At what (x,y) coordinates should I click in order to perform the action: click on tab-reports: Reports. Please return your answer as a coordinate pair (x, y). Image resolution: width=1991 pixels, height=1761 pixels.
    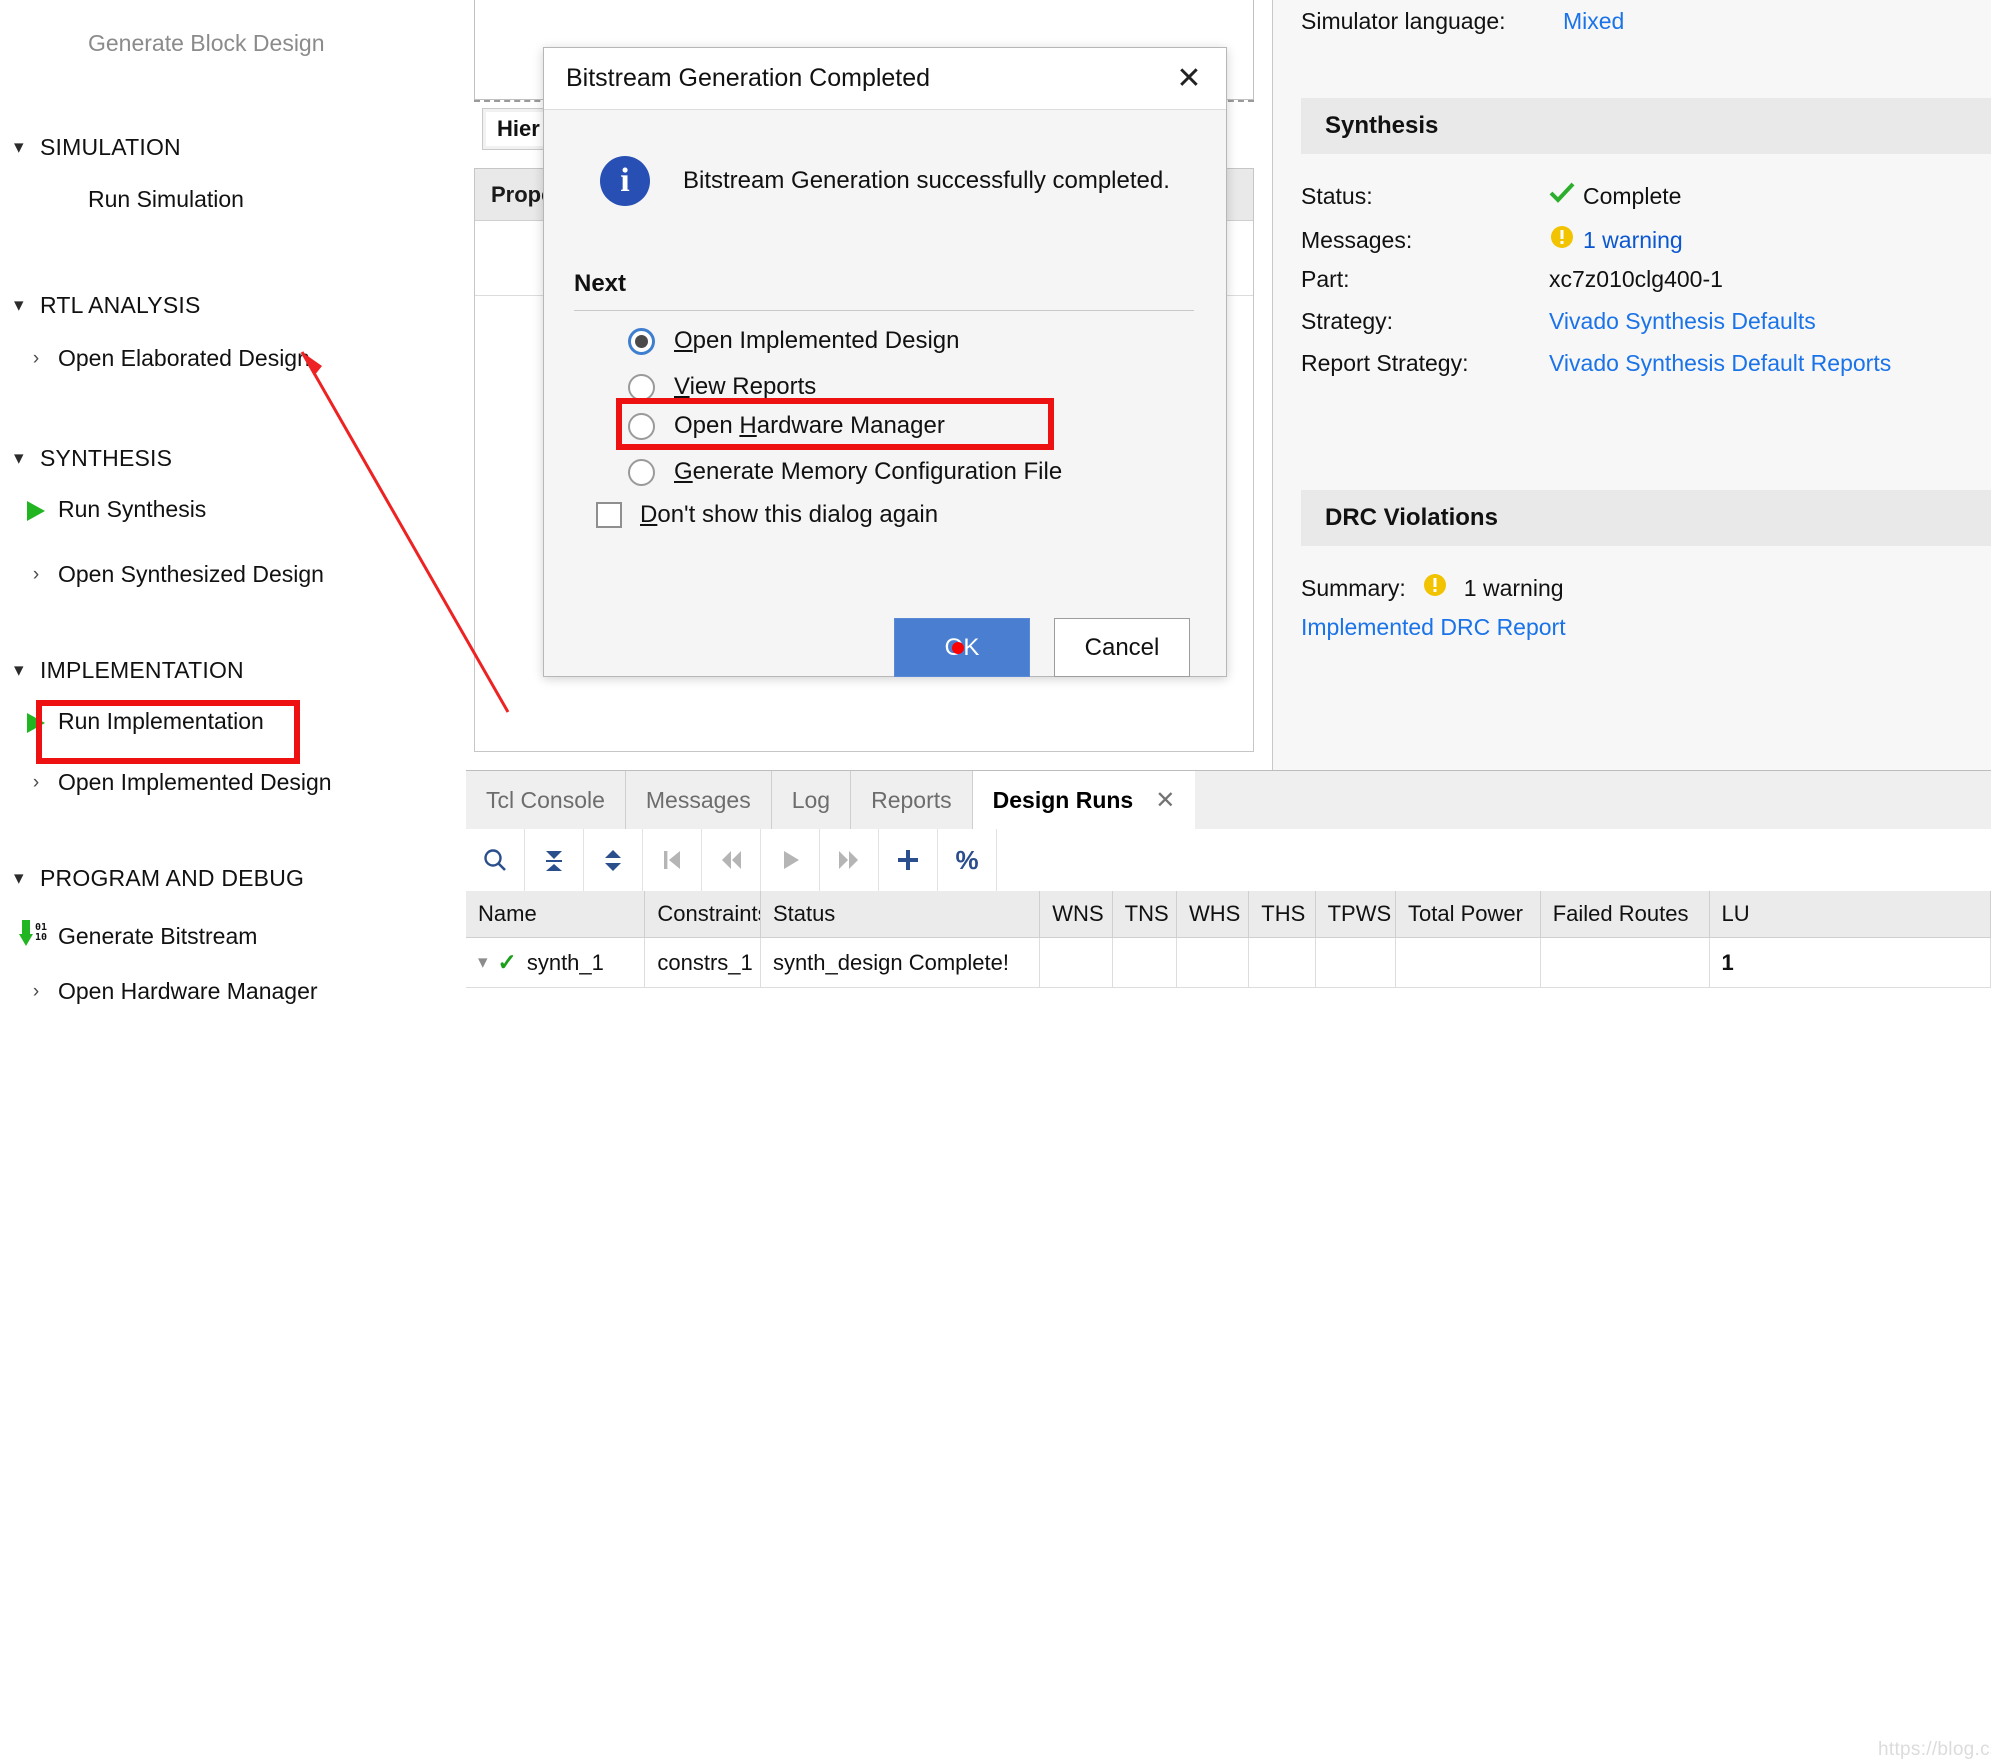
    Looking at the image, I should click on (912, 800).